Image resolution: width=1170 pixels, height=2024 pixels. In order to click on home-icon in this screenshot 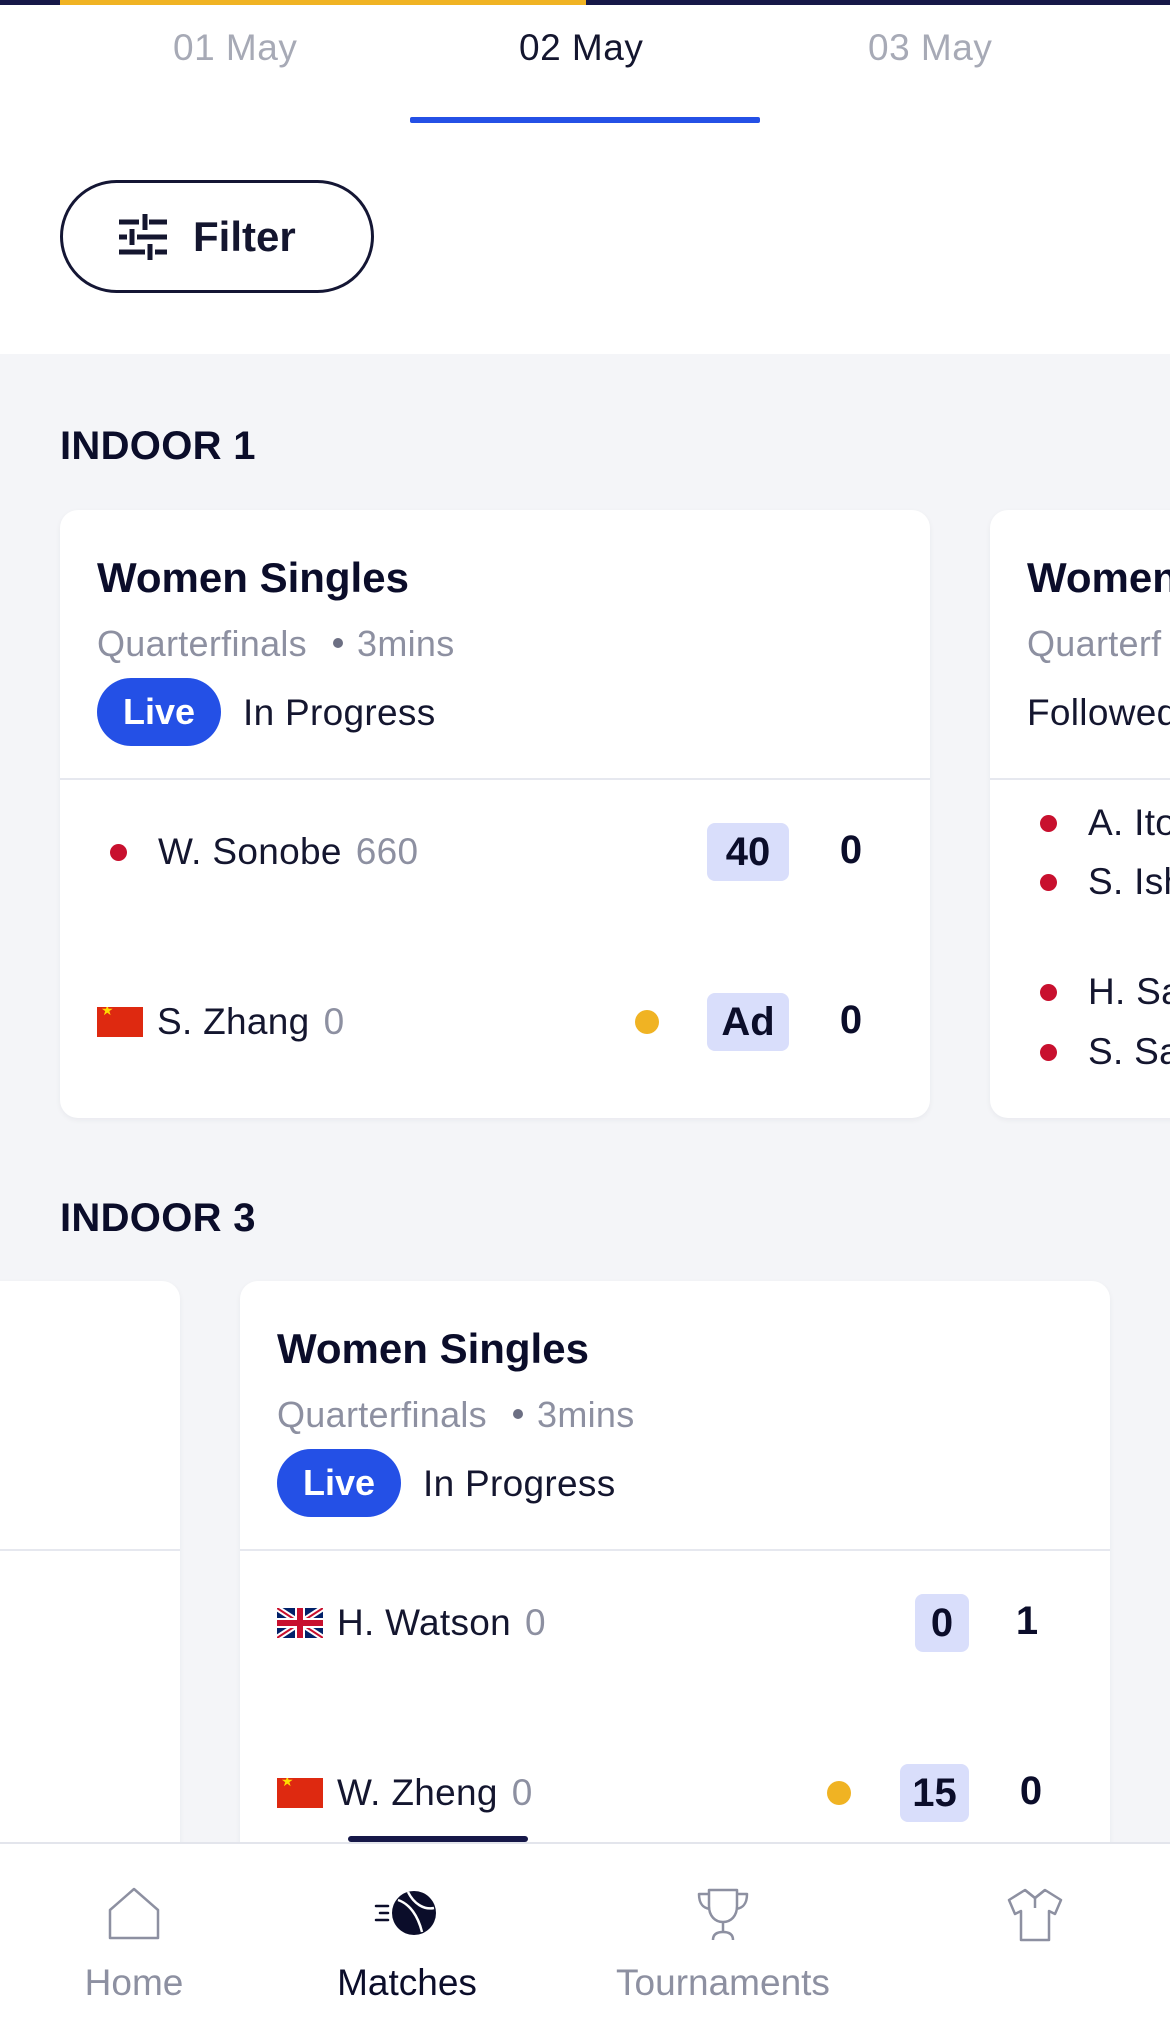, I will do `click(134, 1913)`.